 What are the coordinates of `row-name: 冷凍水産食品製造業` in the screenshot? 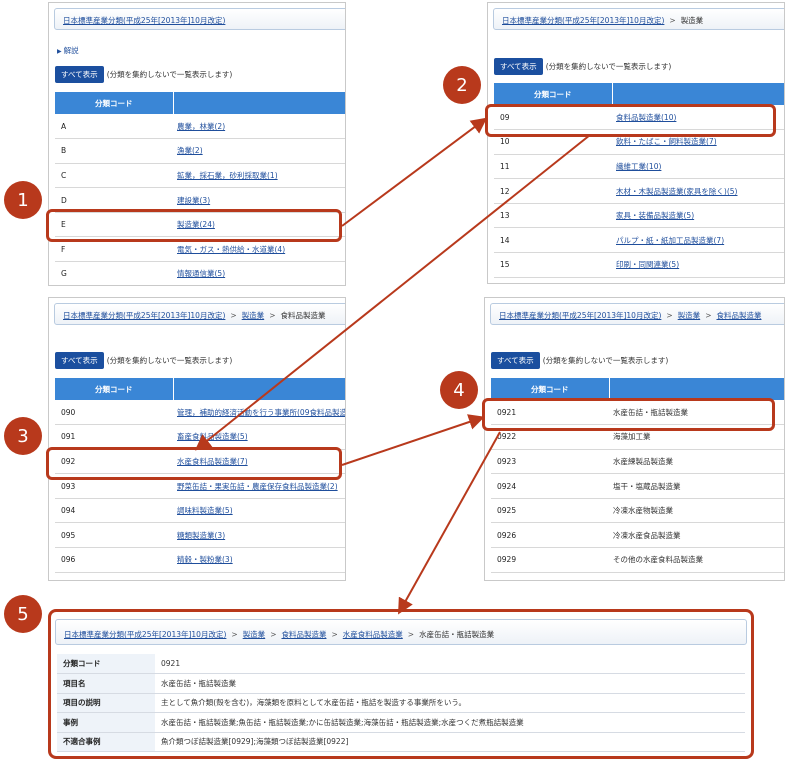 It's located at (647, 535).